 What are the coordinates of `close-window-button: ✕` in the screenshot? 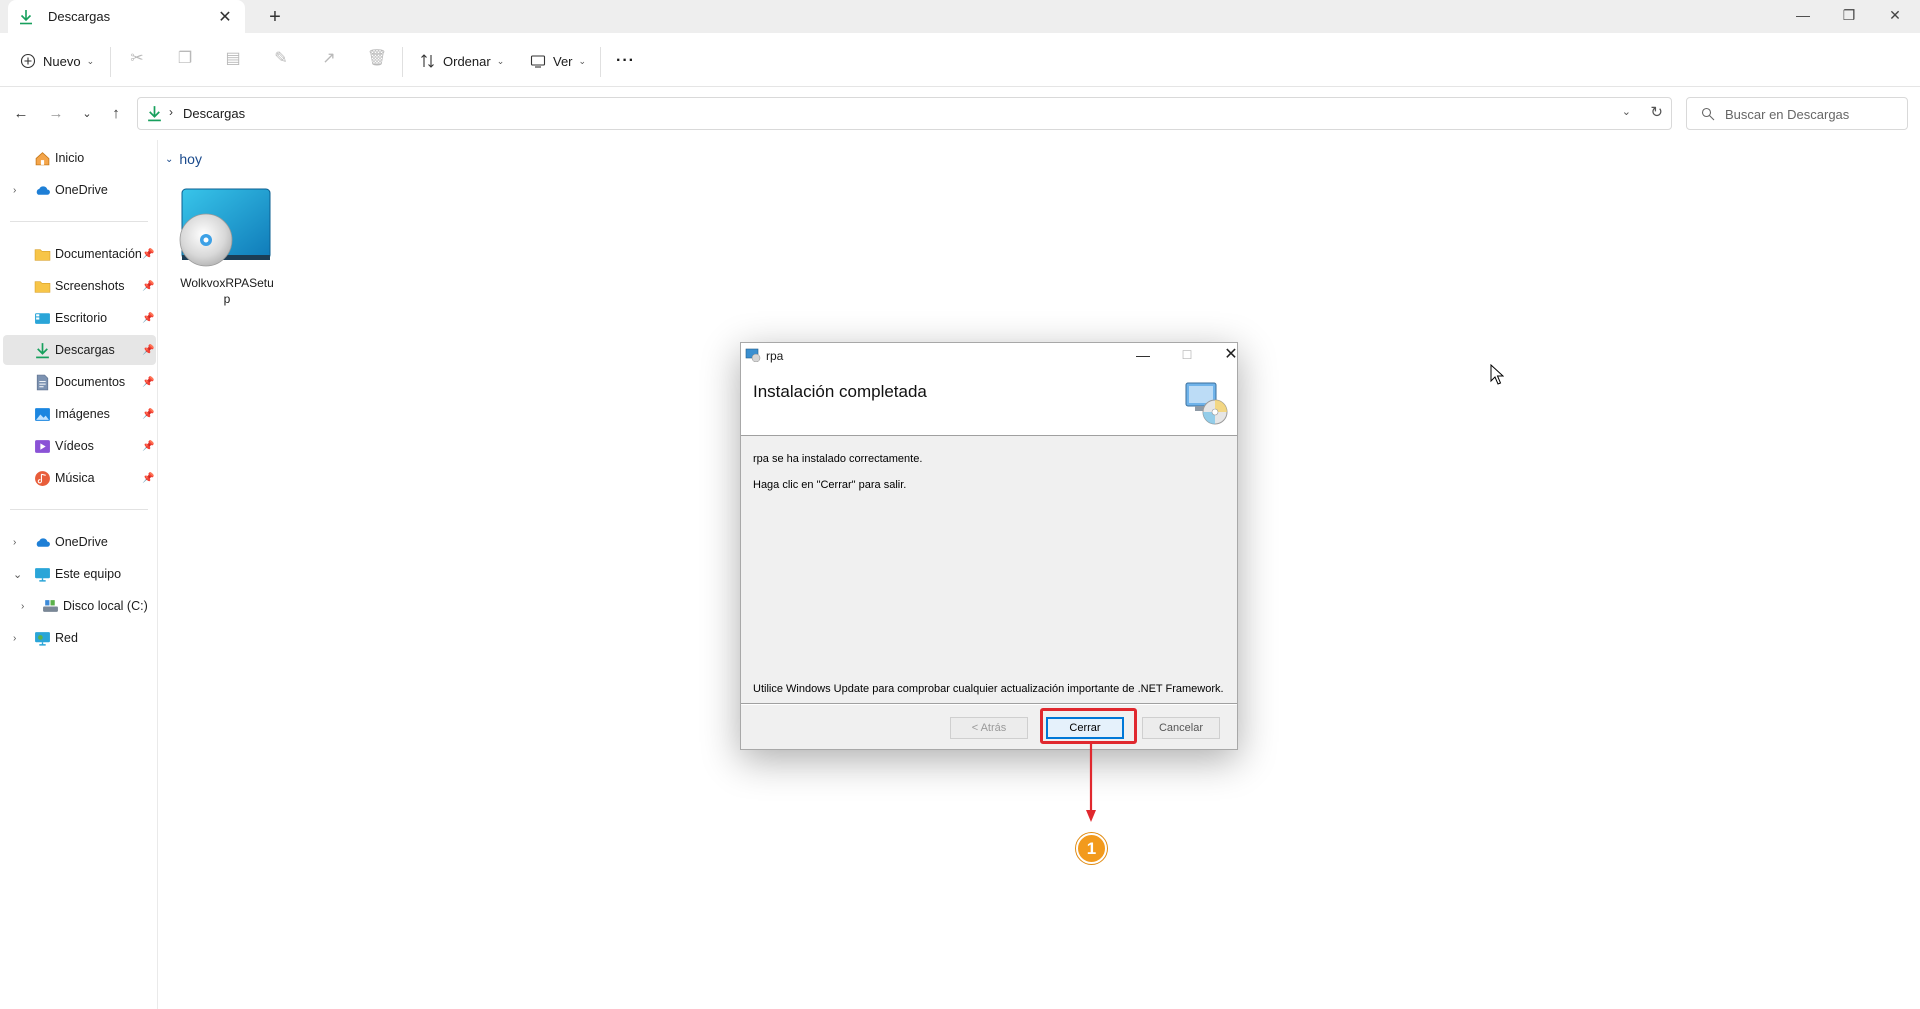 It's located at (1895, 16).